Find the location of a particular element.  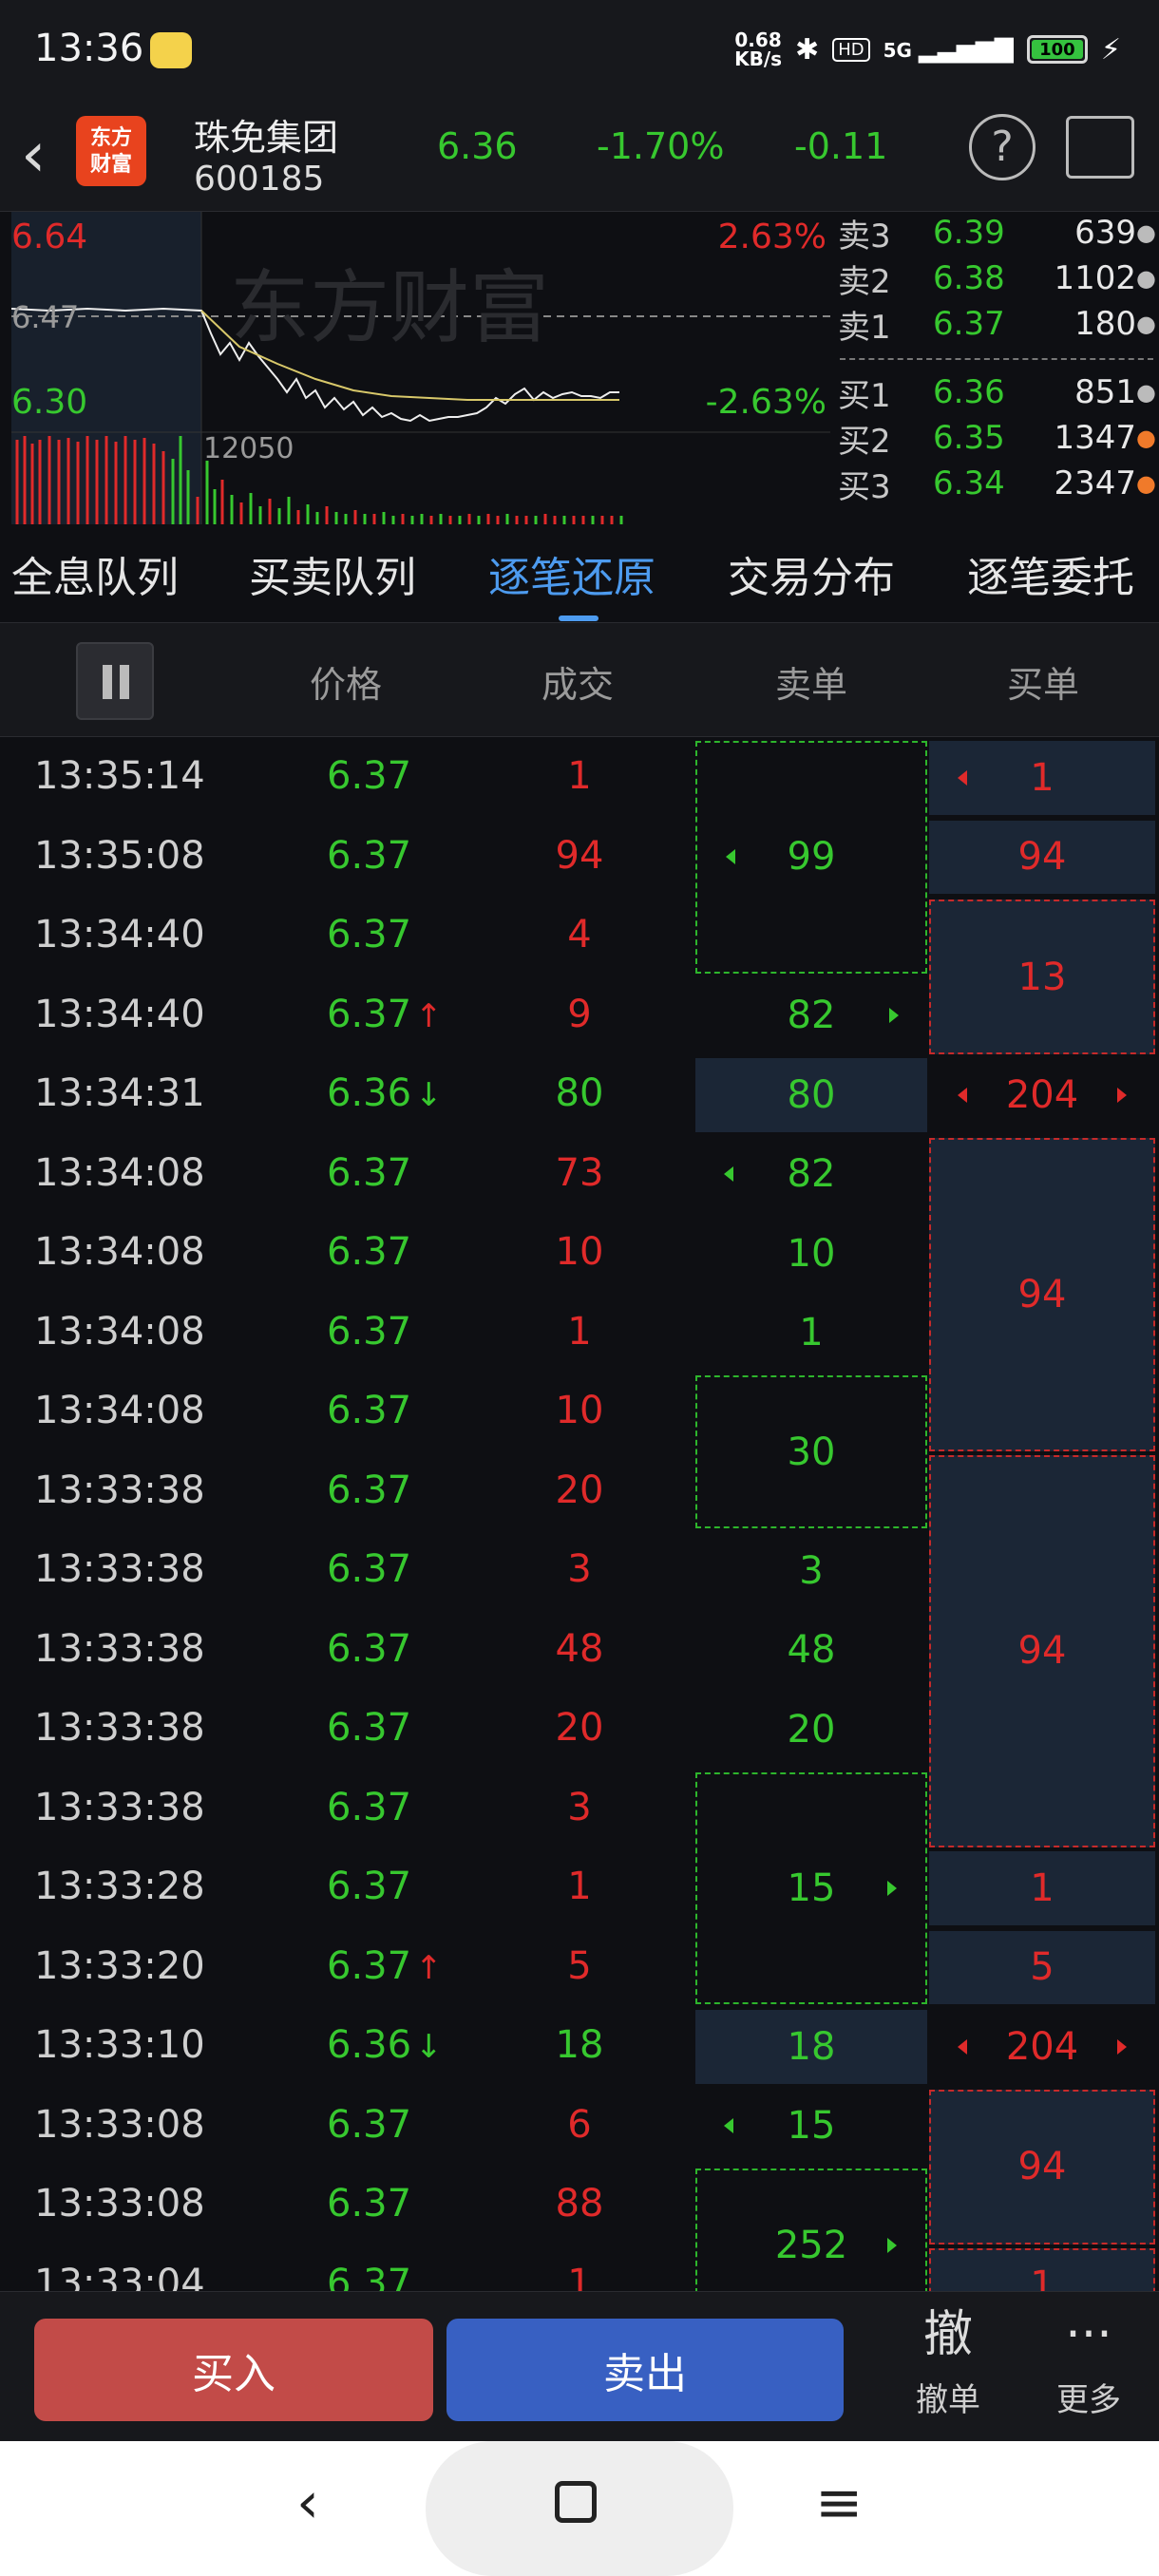

trade-price-value: 6.36 is located at coordinates (369, 2045).